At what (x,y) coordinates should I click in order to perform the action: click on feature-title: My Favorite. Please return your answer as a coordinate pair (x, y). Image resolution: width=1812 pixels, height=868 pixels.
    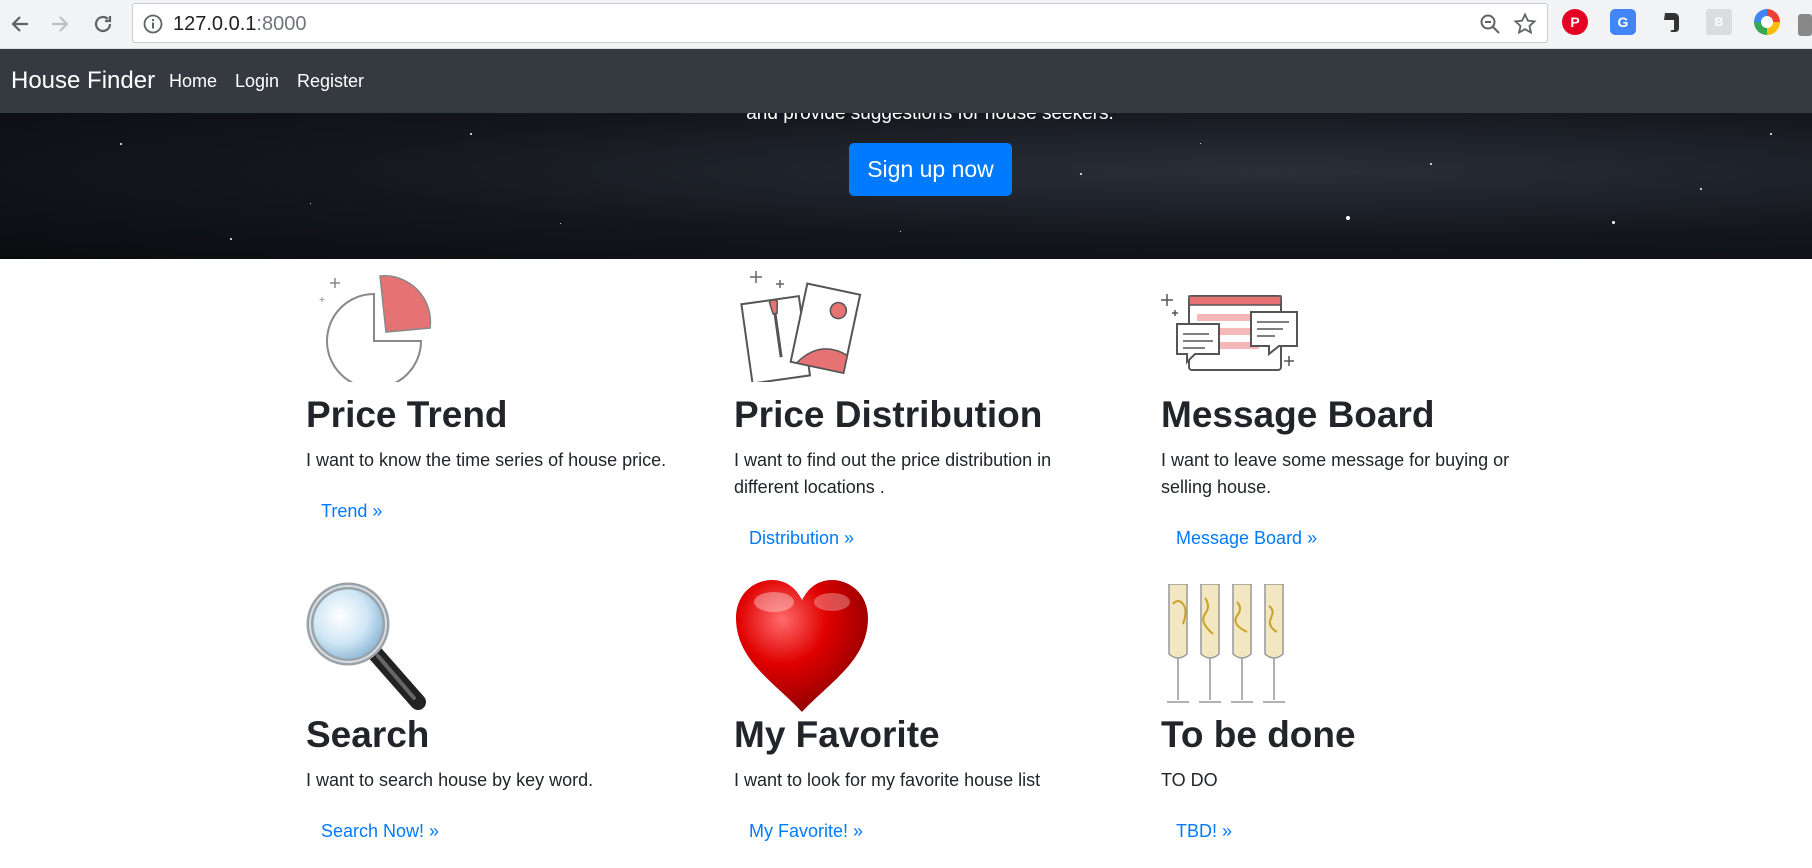
    Looking at the image, I should click on (837, 734).